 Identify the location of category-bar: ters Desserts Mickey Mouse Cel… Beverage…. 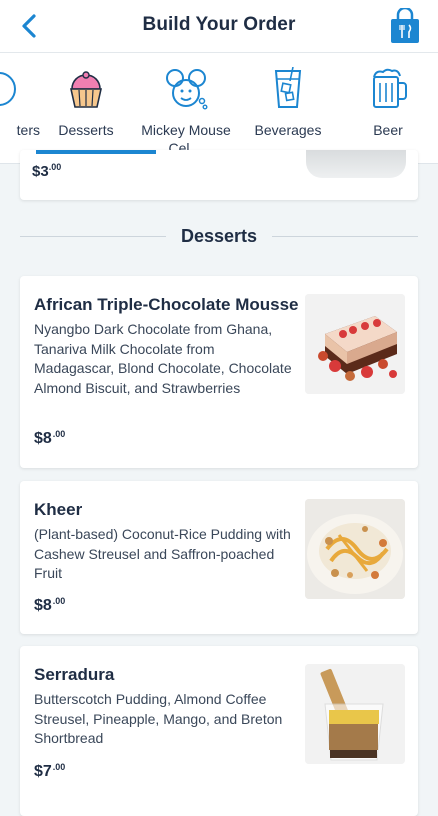
(219, 108).